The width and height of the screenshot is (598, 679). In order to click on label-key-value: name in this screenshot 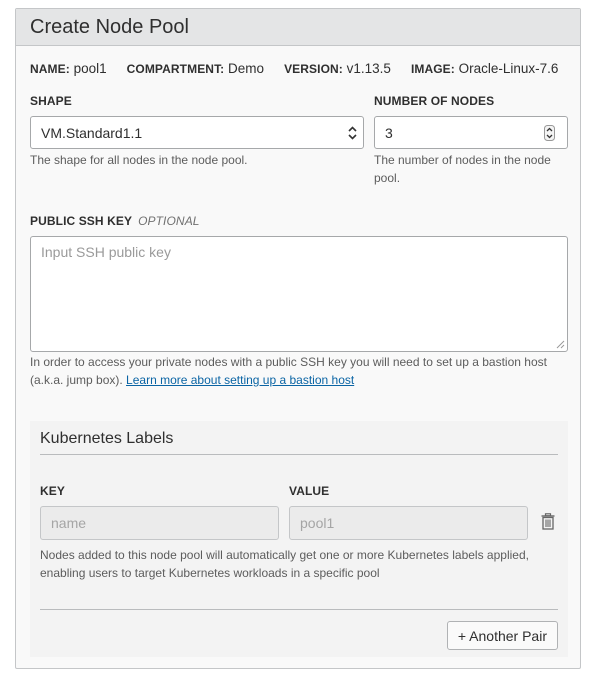, I will do `click(69, 523)`.